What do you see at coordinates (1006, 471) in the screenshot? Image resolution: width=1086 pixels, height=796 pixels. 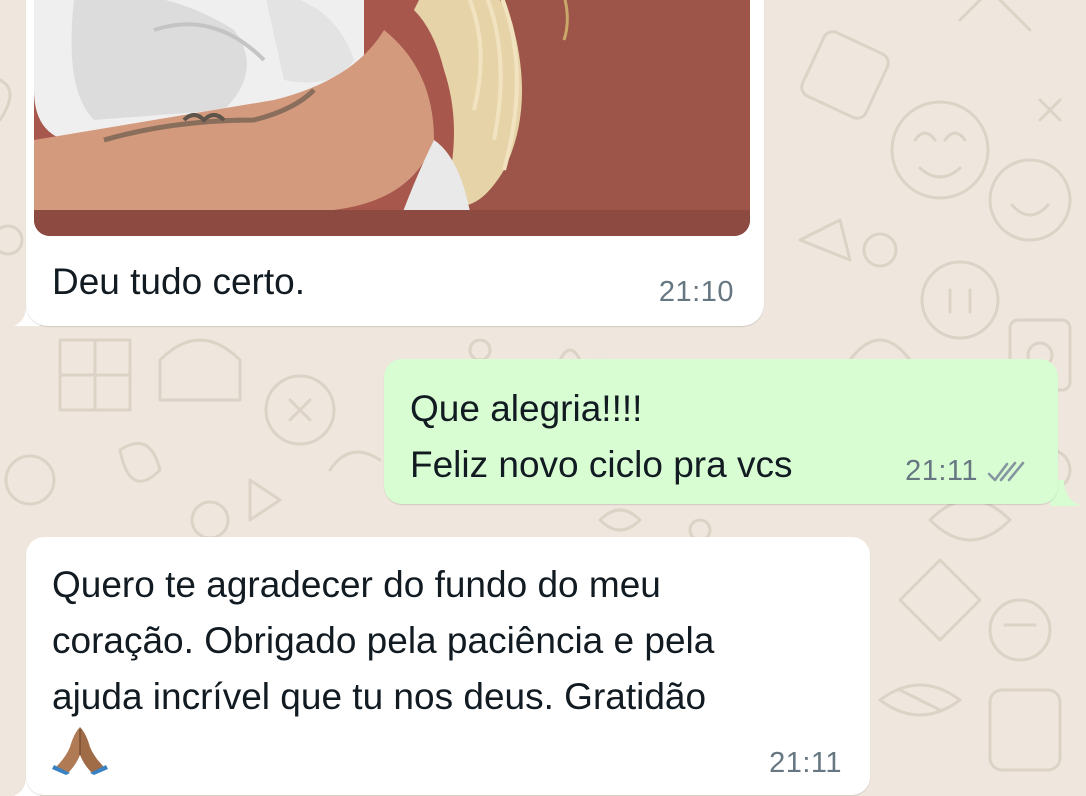 I see `double-check-icon` at bounding box center [1006, 471].